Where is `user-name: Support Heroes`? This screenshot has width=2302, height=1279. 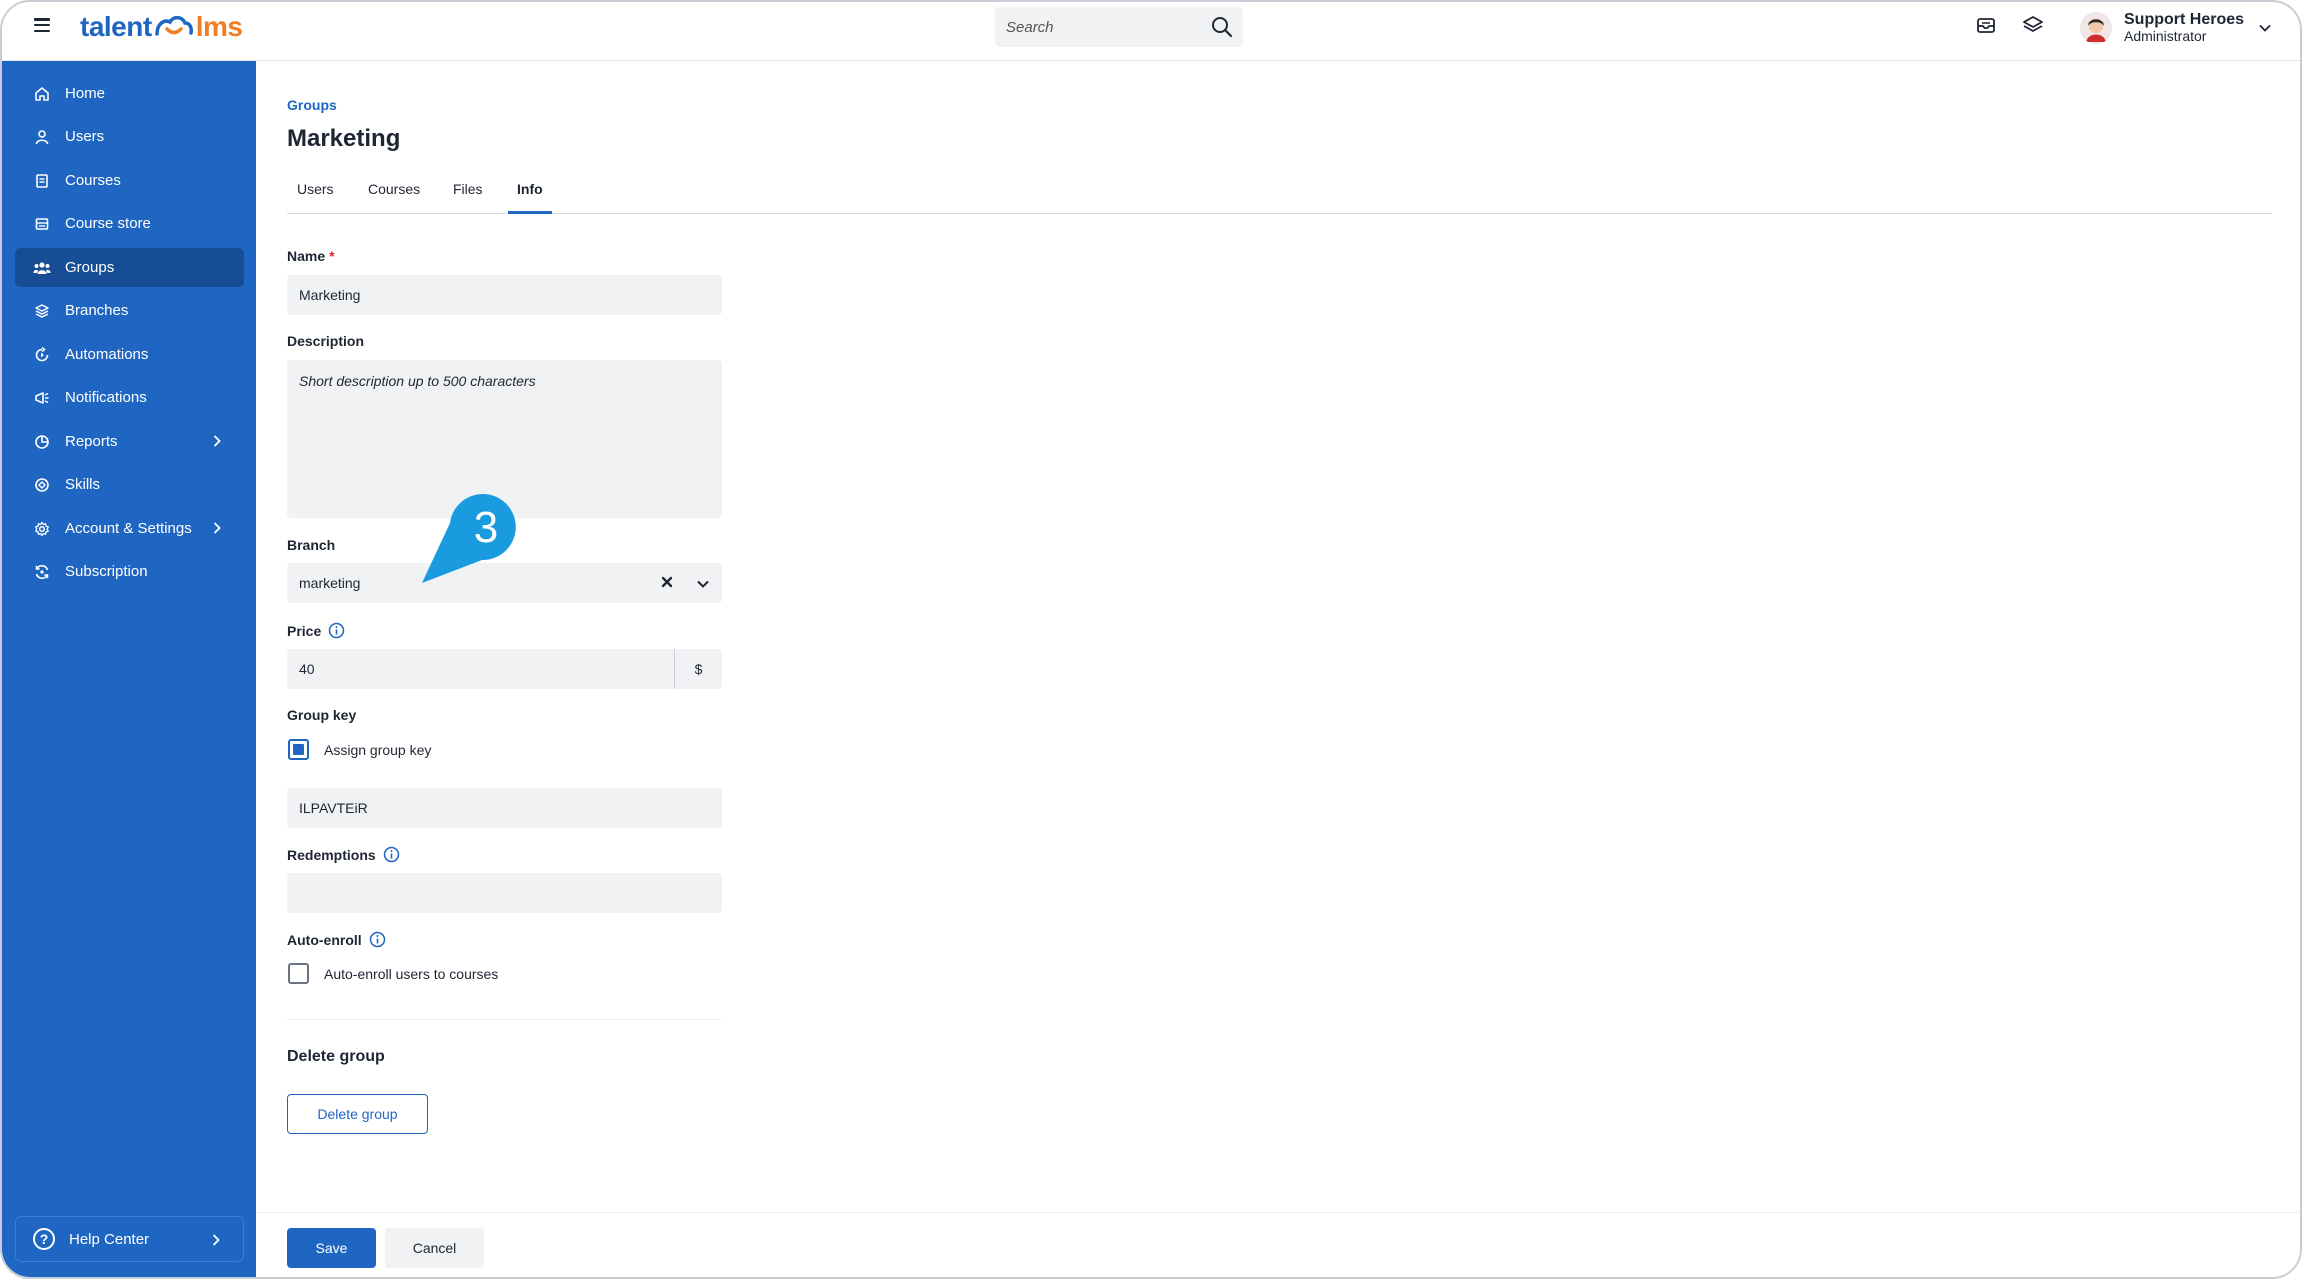 user-name: Support Heroes is located at coordinates (2184, 19).